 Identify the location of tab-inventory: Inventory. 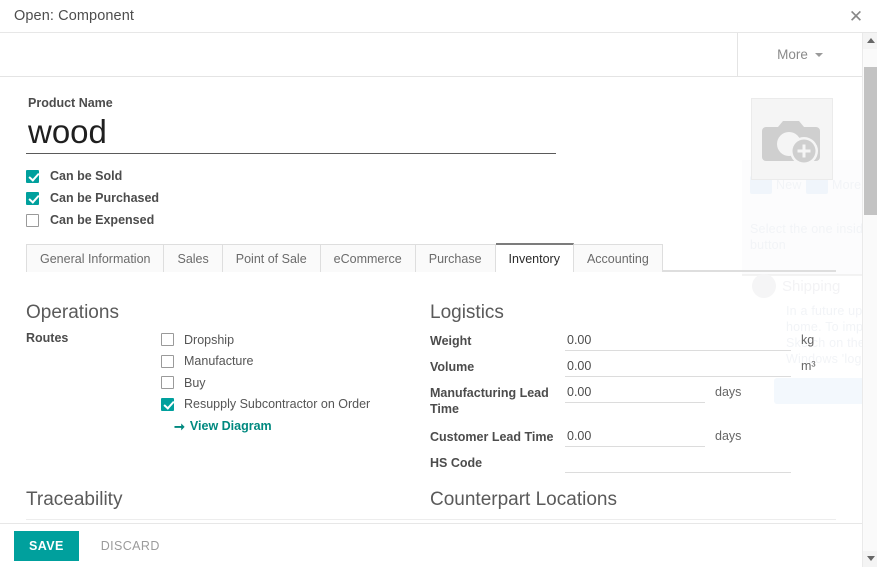
(534, 258).